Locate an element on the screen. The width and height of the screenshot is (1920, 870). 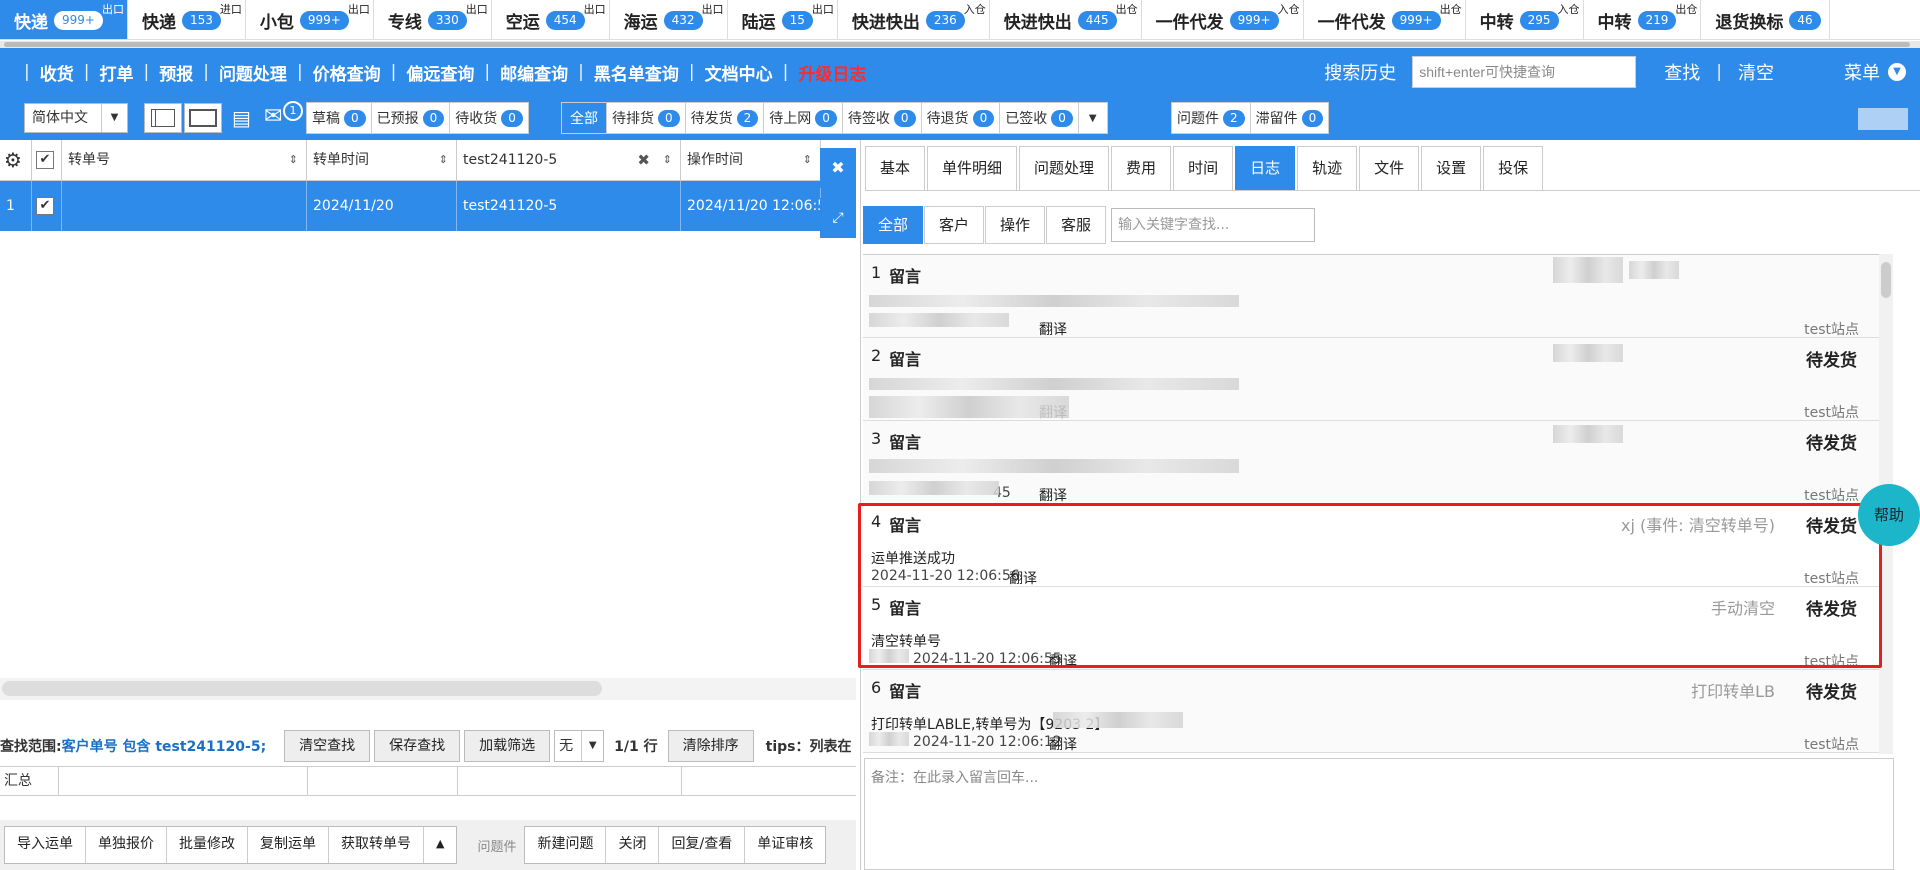
log-filter-tab: 全部 is located at coordinates (893, 225).